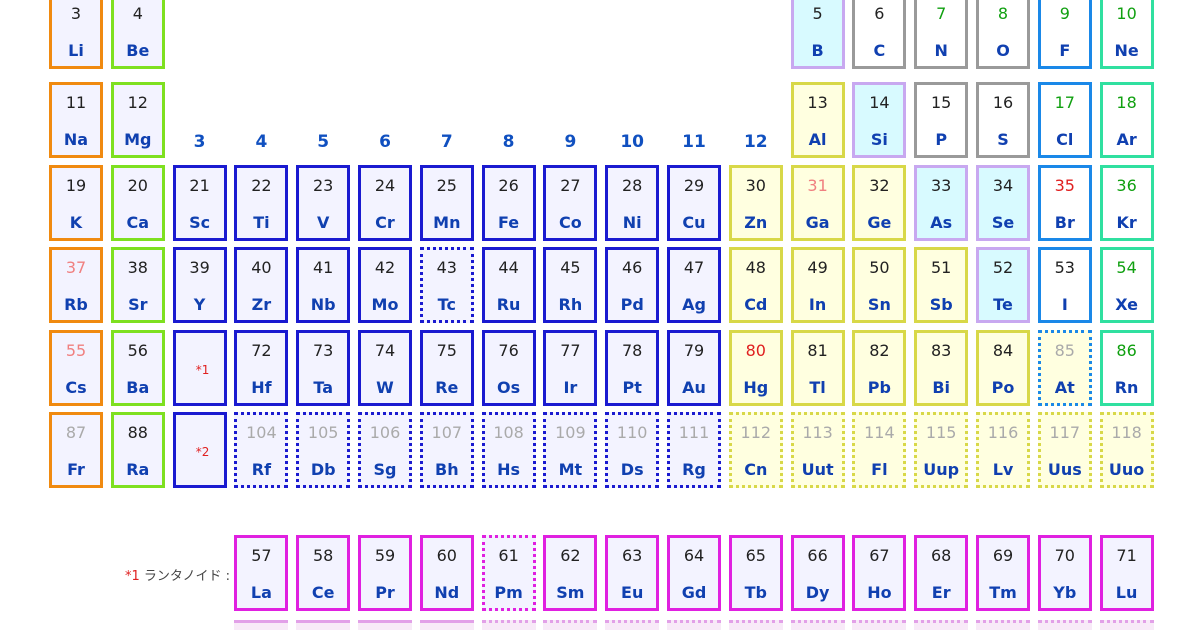  Describe the element at coordinates (817, 368) in the screenshot. I see `element-cell-tl: 81 Tl` at that location.